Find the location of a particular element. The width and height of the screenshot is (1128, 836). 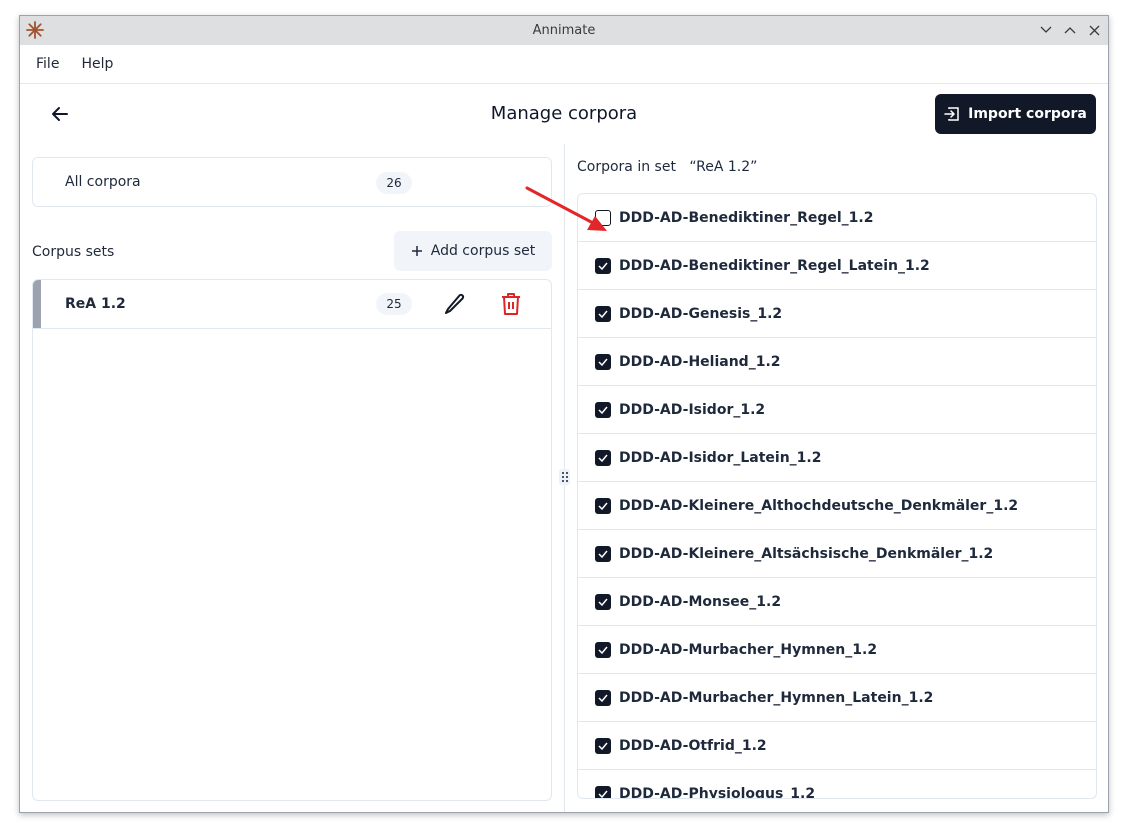

add-corpus-set-label: Add corpus set is located at coordinates (483, 251).